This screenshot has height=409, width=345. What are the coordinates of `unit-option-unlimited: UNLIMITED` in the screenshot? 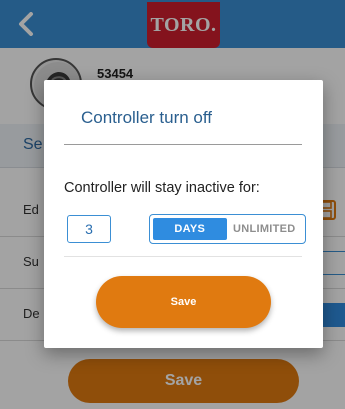 It's located at (265, 229).